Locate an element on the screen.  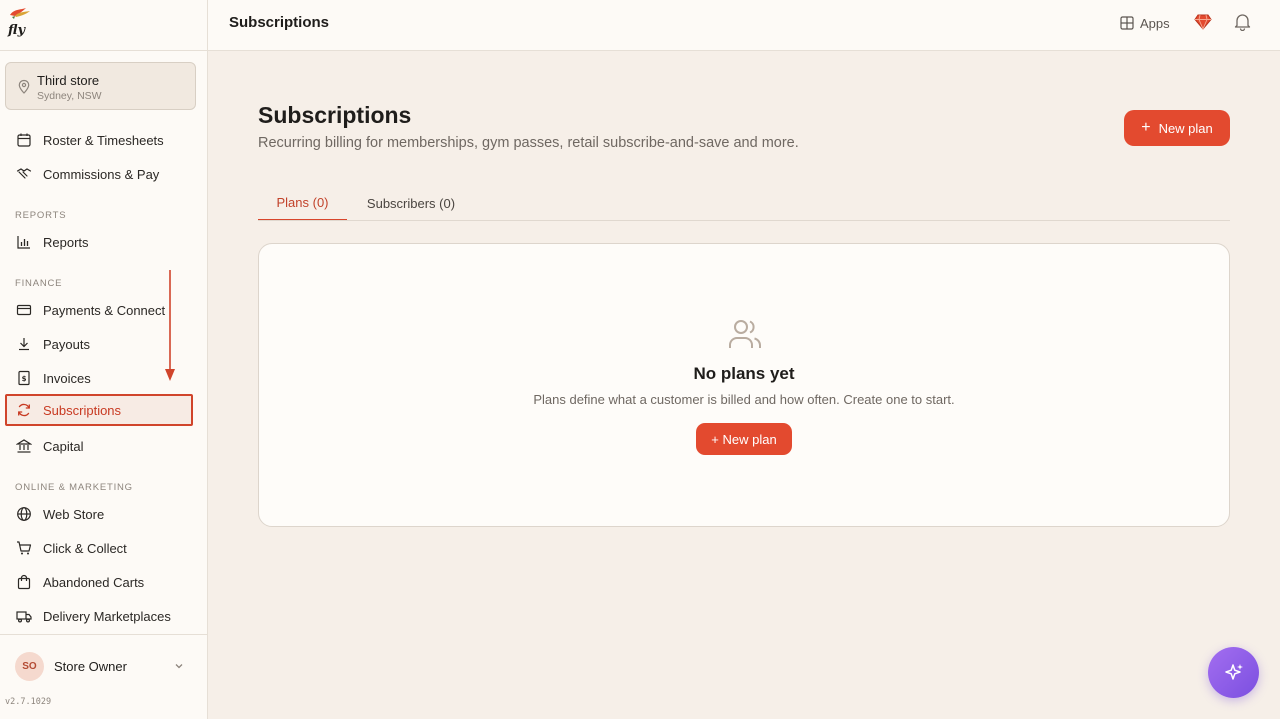
section-label-online-marketing: ONLINE & MARKETING is located at coordinates (74, 487).